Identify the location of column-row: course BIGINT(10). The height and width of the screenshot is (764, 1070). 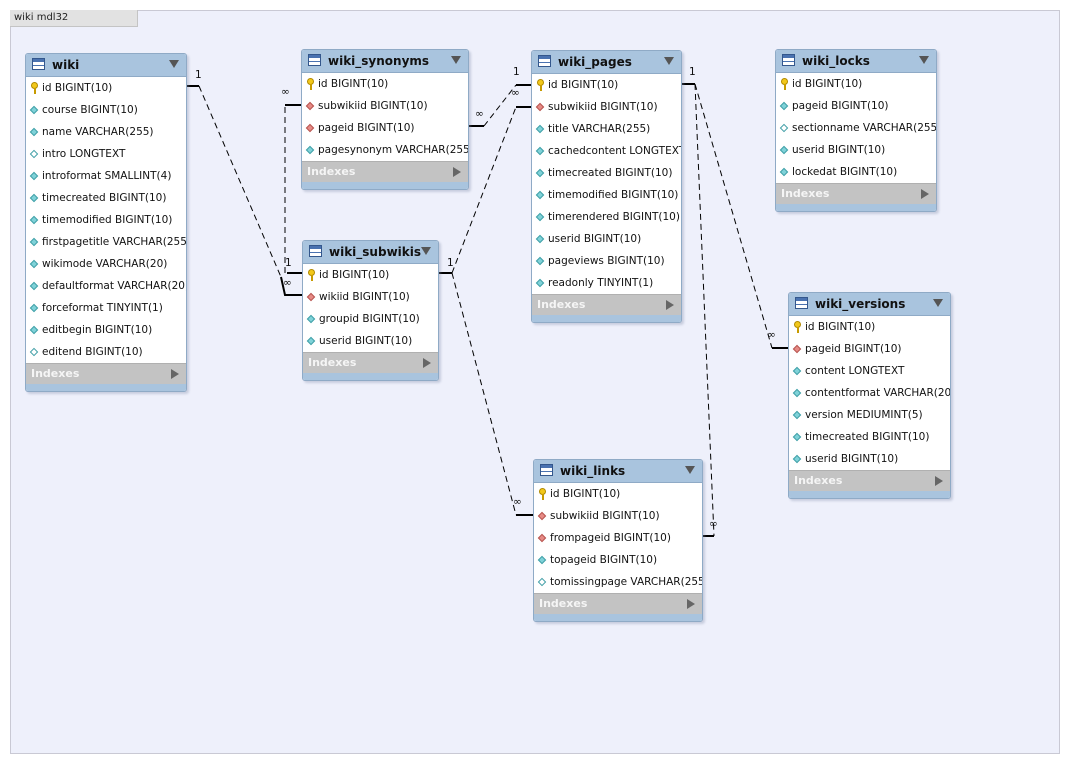
(106, 110).